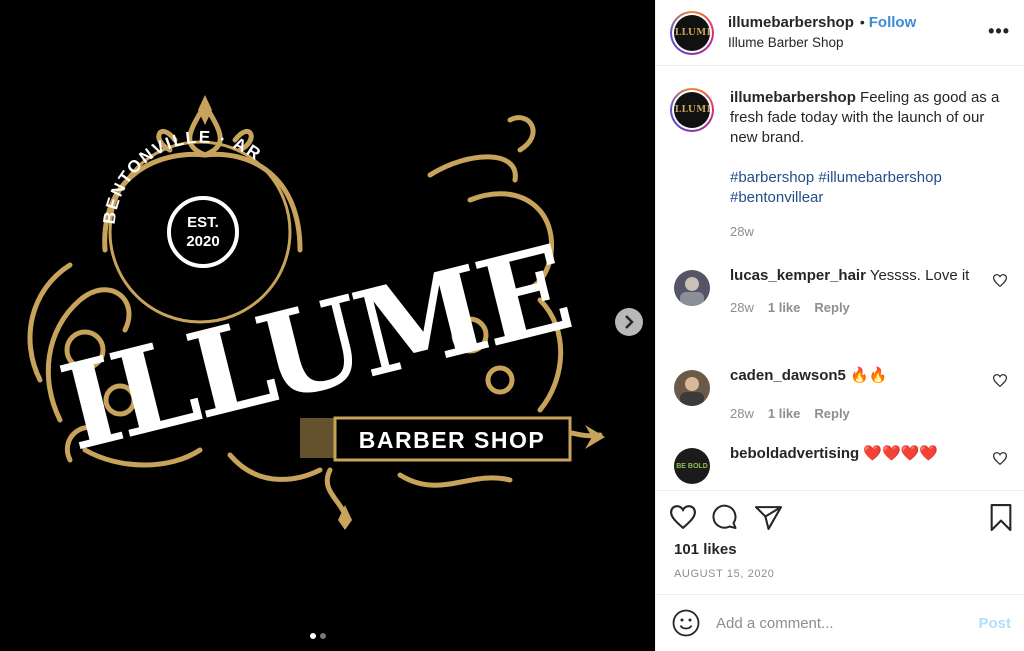 The height and width of the screenshot is (651, 1024). I want to click on emoji-icon, so click(686, 623).